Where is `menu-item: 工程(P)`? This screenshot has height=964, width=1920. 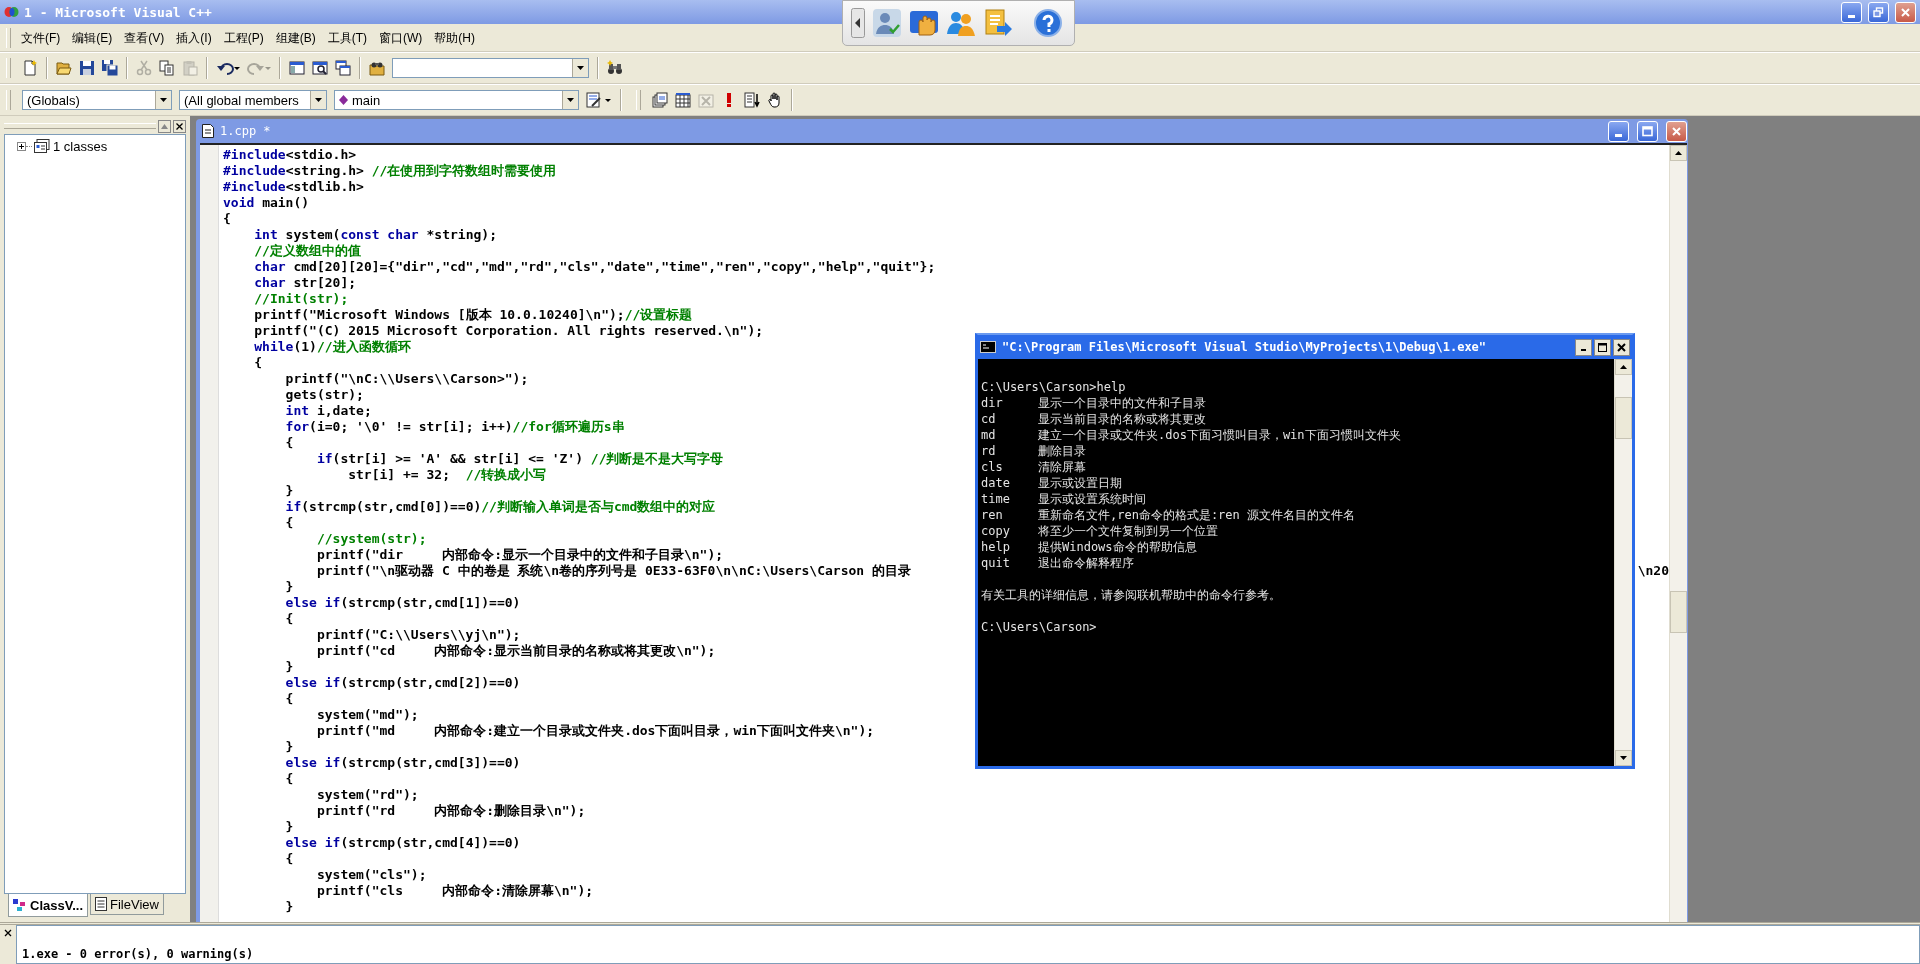 menu-item: 工程(P) is located at coordinates (243, 37).